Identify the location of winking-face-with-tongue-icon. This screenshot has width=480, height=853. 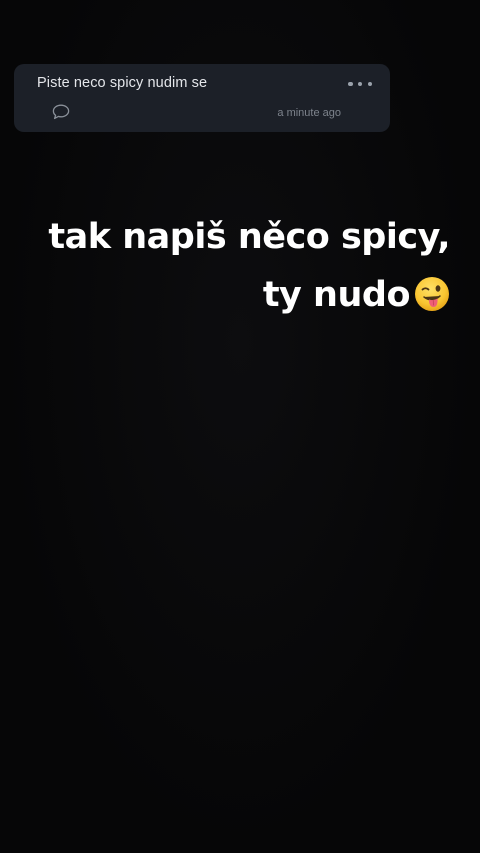
(432, 294).